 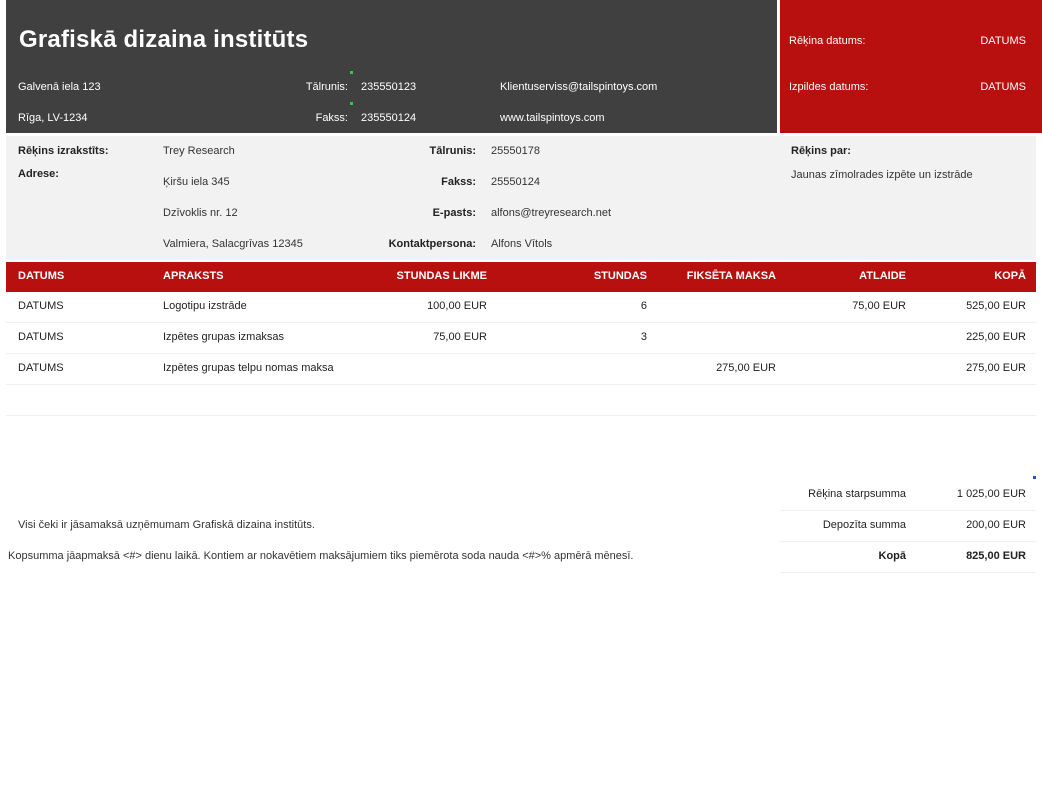 I want to click on due-date-value: DATUMS, so click(x=1003, y=87).